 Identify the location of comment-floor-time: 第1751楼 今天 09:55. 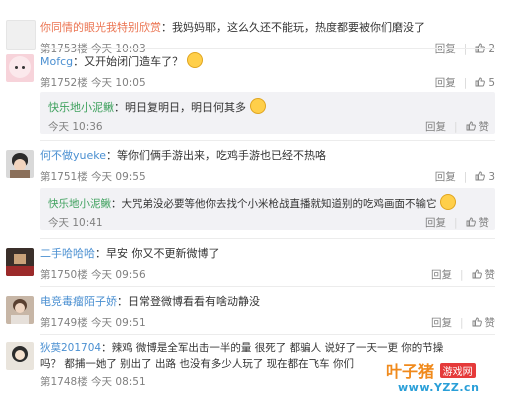
(93, 177).